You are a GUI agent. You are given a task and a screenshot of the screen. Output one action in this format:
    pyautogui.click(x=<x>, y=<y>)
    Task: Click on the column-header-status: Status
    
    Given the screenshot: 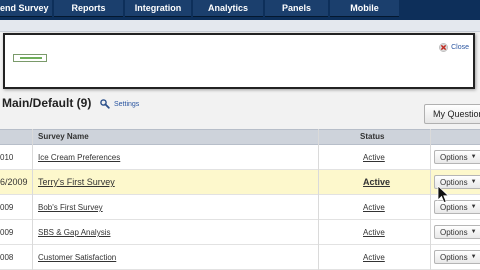 What is the action you would take?
    pyautogui.click(x=372, y=136)
    